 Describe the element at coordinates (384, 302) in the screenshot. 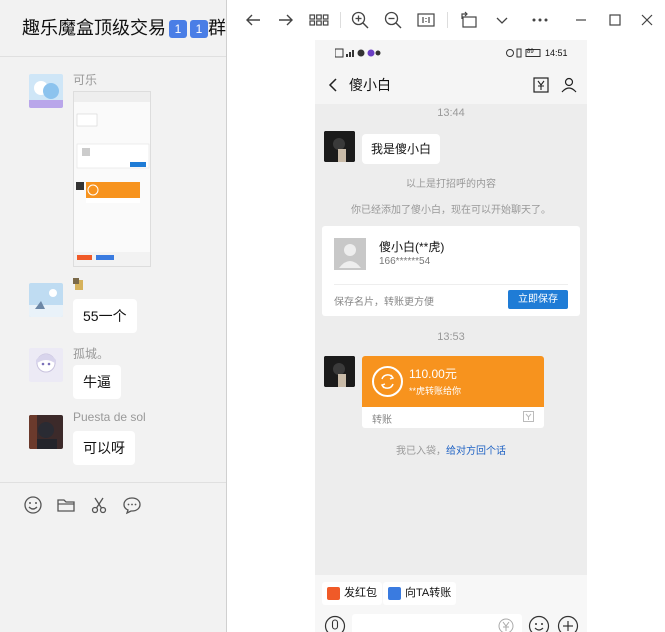

I see `card-hint: 保存名片，转账更方便` at that location.